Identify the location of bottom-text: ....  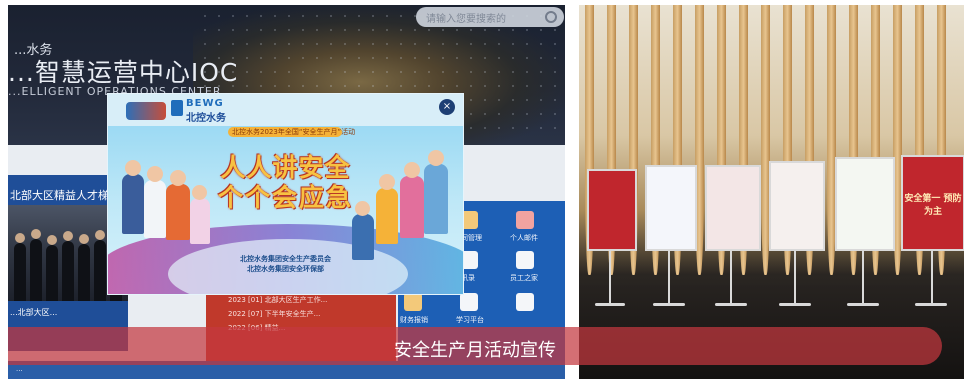
(19, 369).